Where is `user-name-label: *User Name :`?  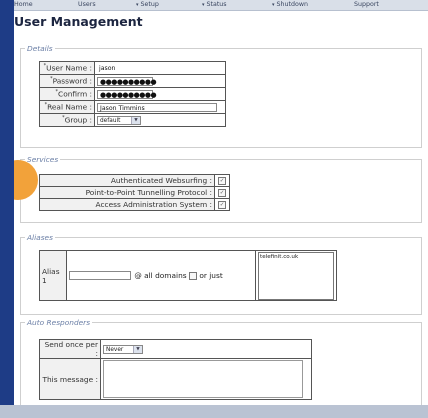 user-name-label: *User Name : is located at coordinates (67, 68).